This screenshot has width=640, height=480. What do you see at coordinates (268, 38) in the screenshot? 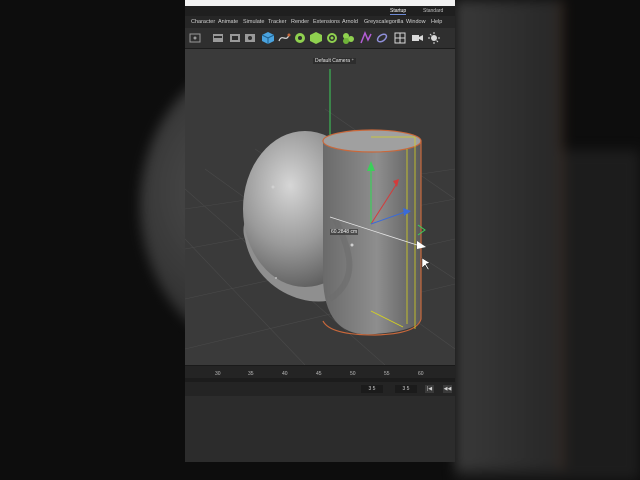
I see `cube-icon` at bounding box center [268, 38].